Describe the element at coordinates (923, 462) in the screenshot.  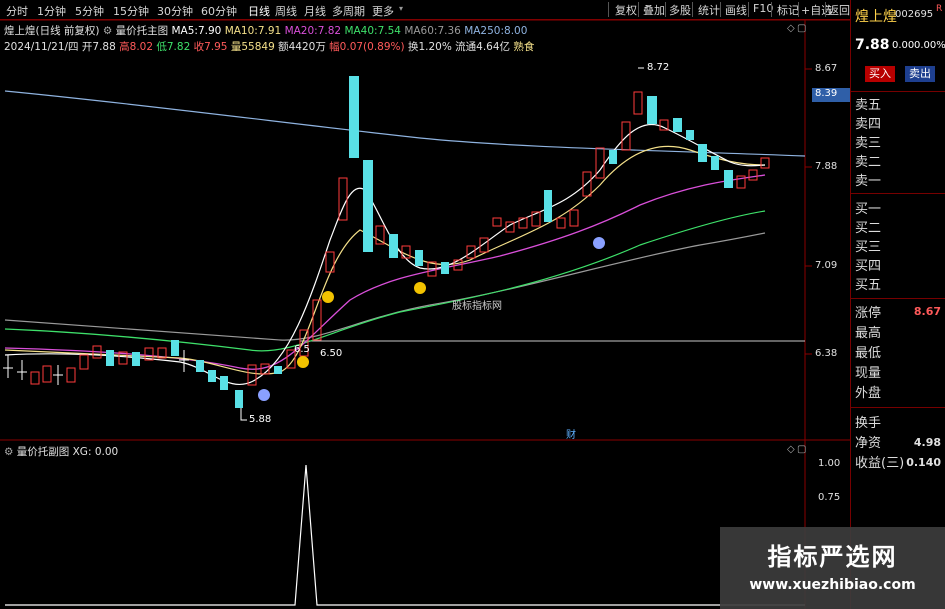
I see `stat-eps-value: 0.140` at that location.